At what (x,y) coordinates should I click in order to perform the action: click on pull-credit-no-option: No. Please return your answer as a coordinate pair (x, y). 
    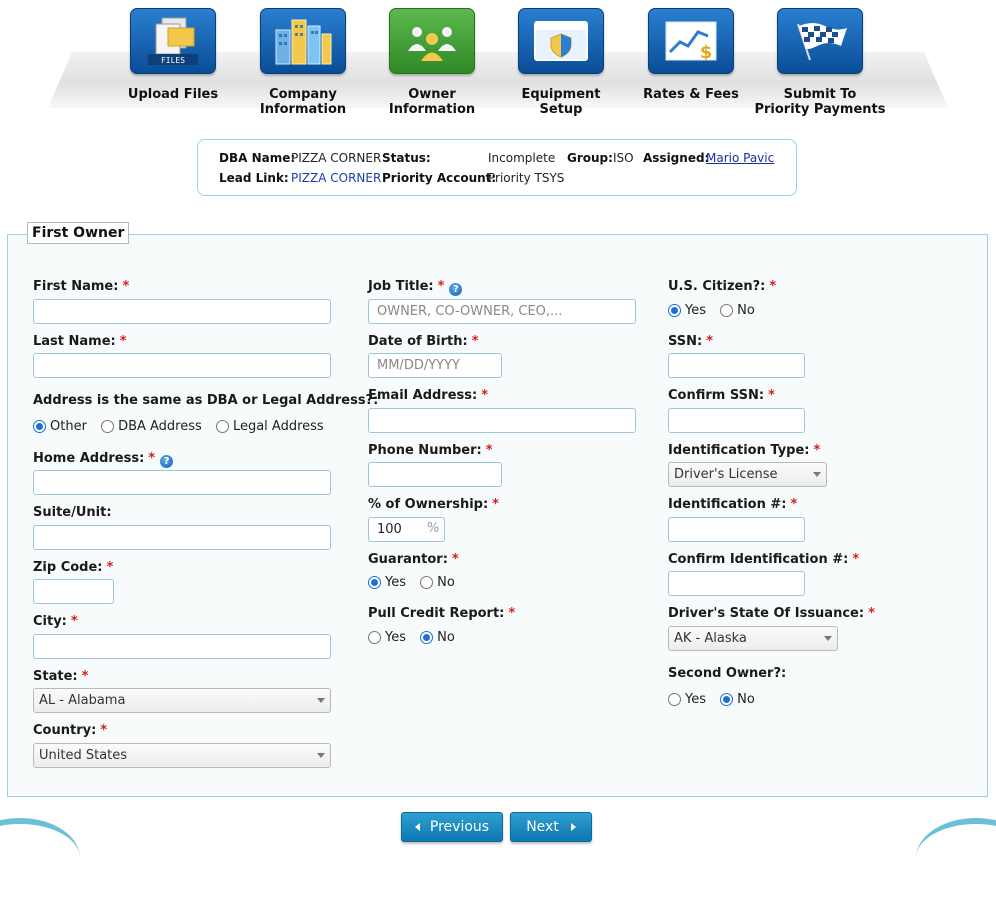
    Looking at the image, I should click on (437, 637).